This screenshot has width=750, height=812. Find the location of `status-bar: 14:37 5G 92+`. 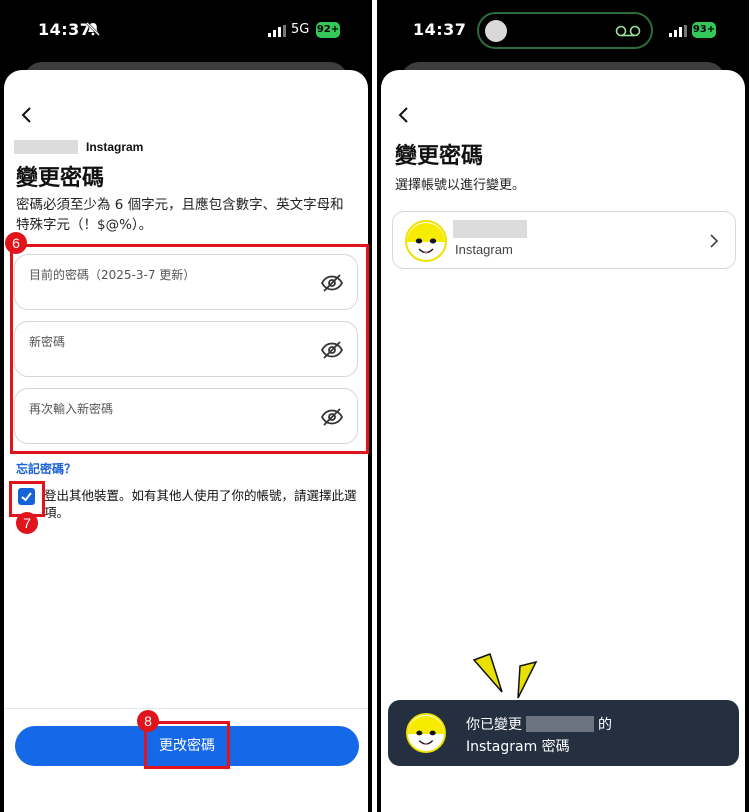

status-bar: 14:37 5G 92+ is located at coordinates (186, 30).